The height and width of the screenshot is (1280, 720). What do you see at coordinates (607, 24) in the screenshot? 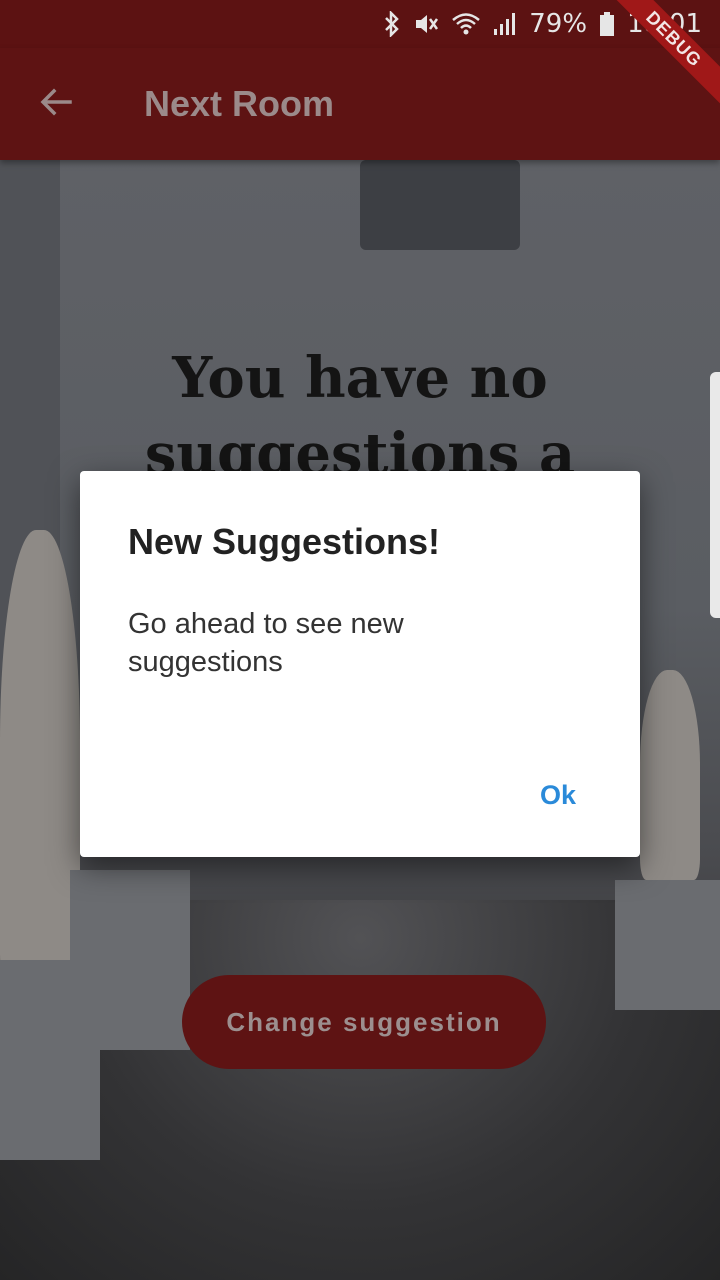
I see `battery-icon` at bounding box center [607, 24].